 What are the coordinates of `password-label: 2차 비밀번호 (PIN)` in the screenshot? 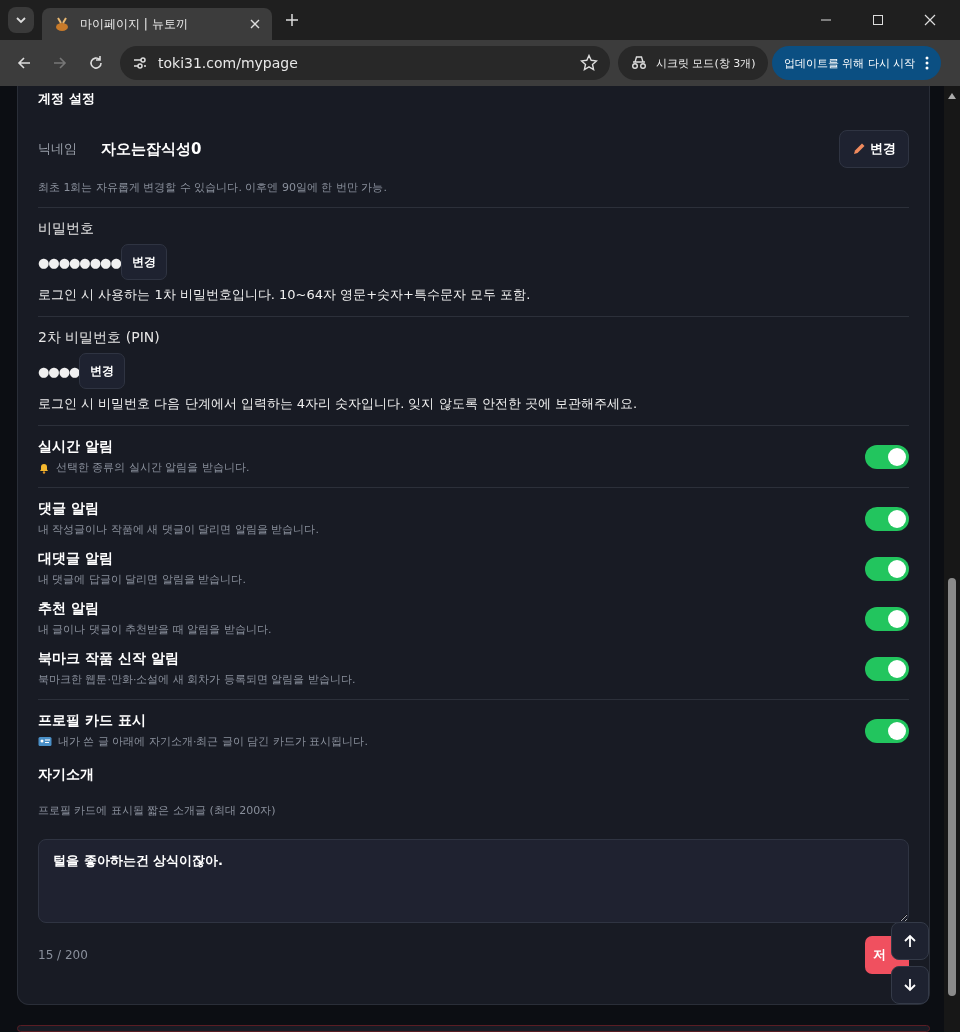 It's located at (99, 338).